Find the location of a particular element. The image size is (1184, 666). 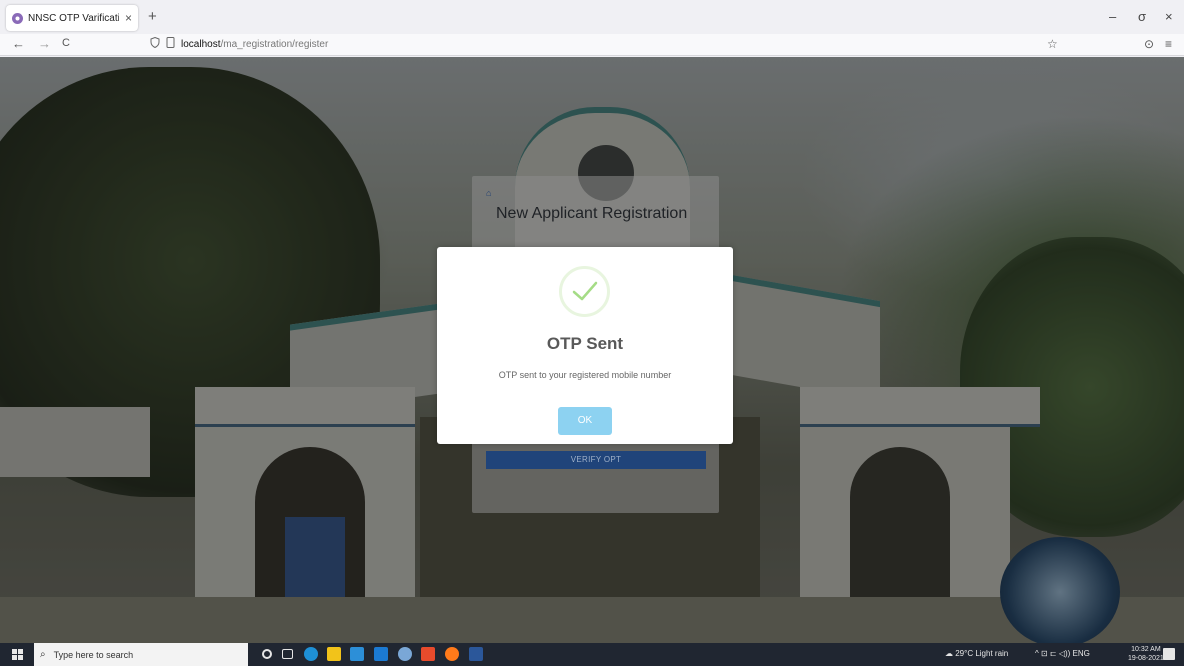

weather-text: 29°C Light rain is located at coordinates (982, 653).